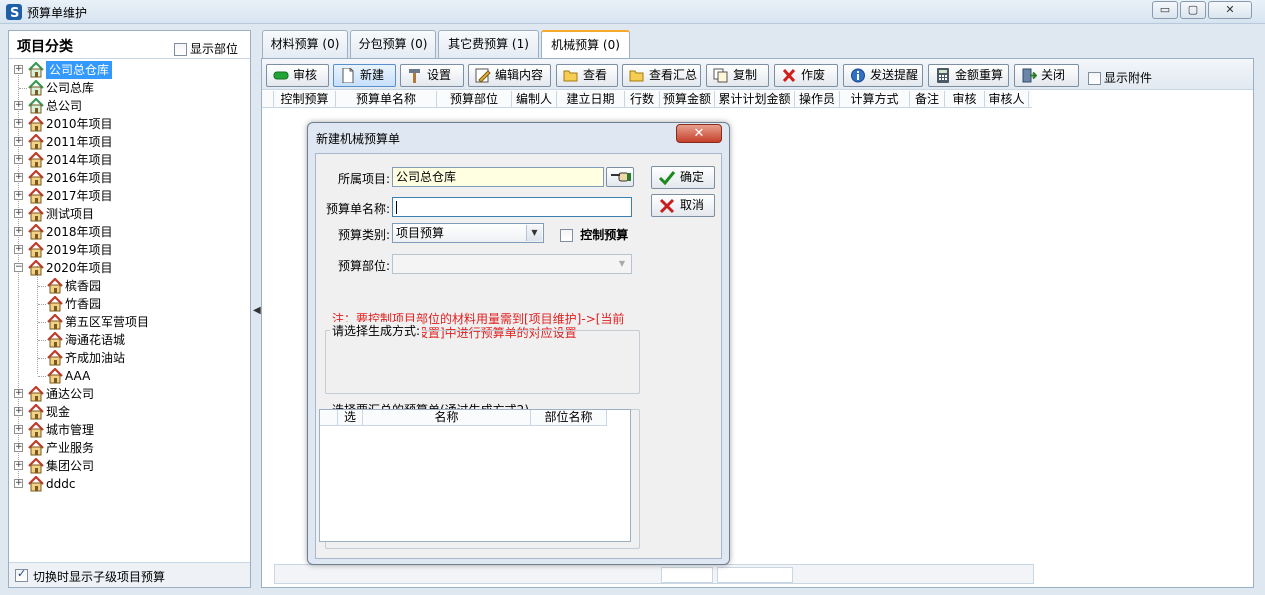  What do you see at coordinates (126, 466) in the screenshot?
I see `tree-item: + 集团公司` at bounding box center [126, 466].